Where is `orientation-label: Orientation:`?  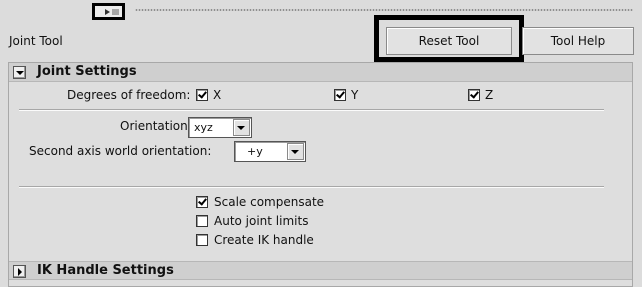
orientation-label: Orientation: is located at coordinates (156, 126).